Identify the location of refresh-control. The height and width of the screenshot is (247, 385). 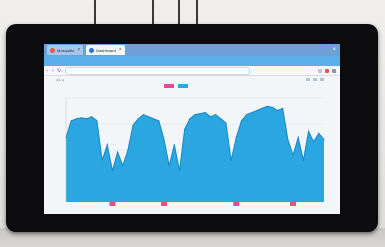
(322, 79).